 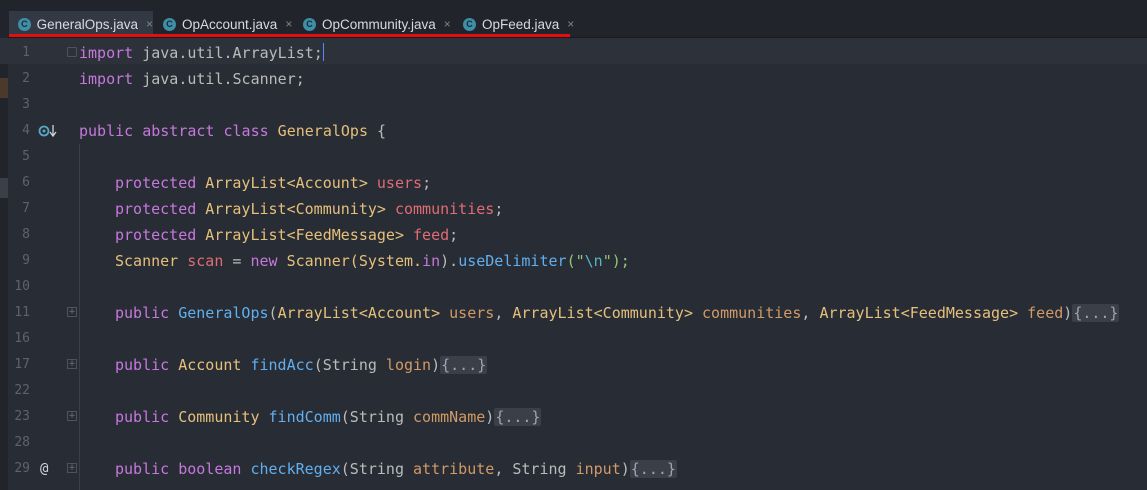 What do you see at coordinates (22, 442) in the screenshot?
I see `line-number: 28` at bounding box center [22, 442].